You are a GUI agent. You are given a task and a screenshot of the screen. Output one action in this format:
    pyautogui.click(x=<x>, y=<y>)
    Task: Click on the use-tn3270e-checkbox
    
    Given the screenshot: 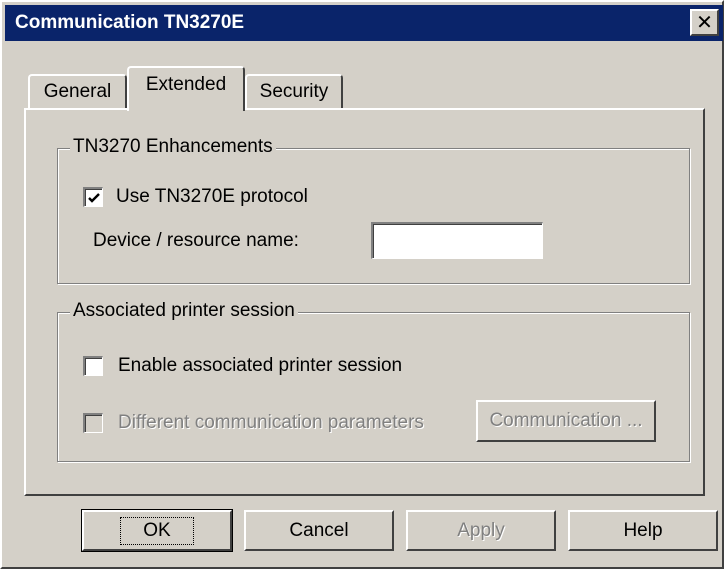 What is the action you would take?
    pyautogui.click(x=93, y=197)
    